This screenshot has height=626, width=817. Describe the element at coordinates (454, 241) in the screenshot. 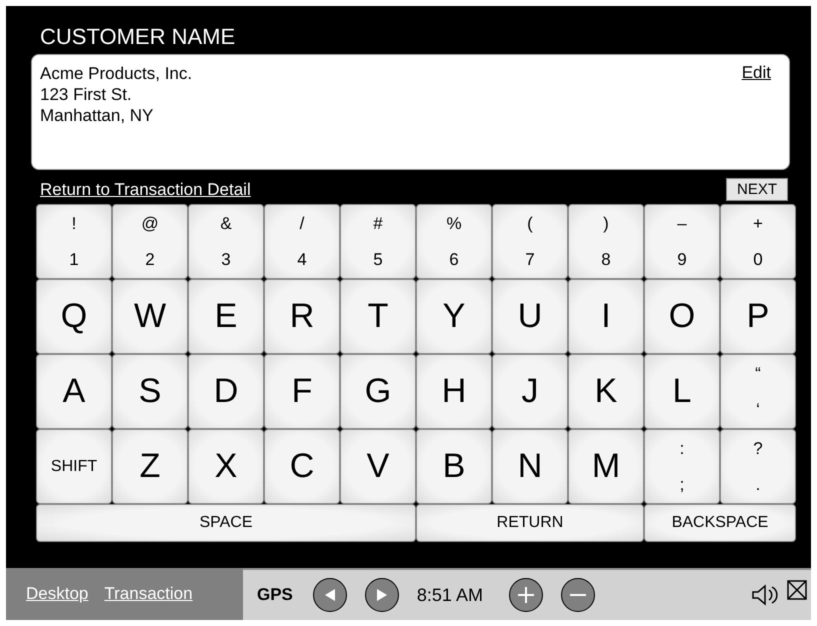

I see `keyboard-key: % 6` at that location.